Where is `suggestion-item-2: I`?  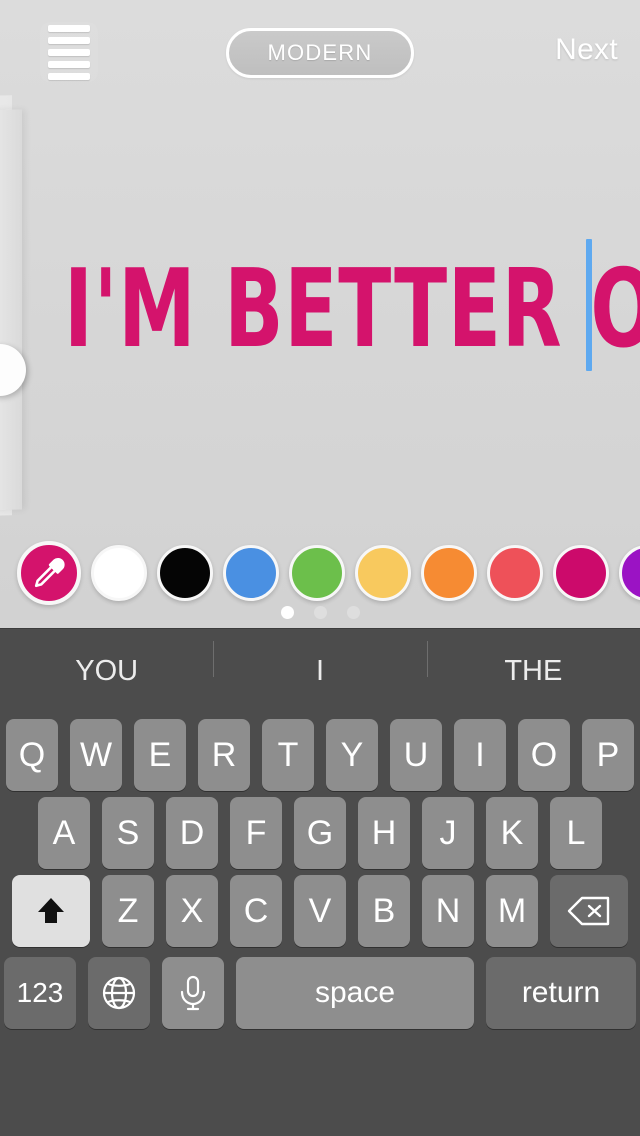
suggestion-item-2: I is located at coordinates (319, 664).